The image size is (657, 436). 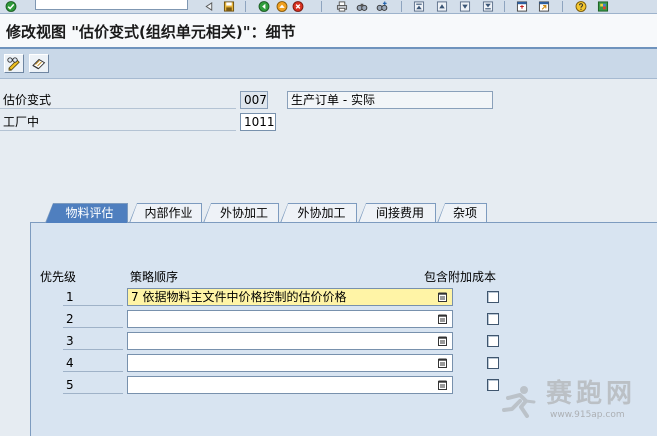 I want to click on previous-page-icon, so click(x=442, y=6).